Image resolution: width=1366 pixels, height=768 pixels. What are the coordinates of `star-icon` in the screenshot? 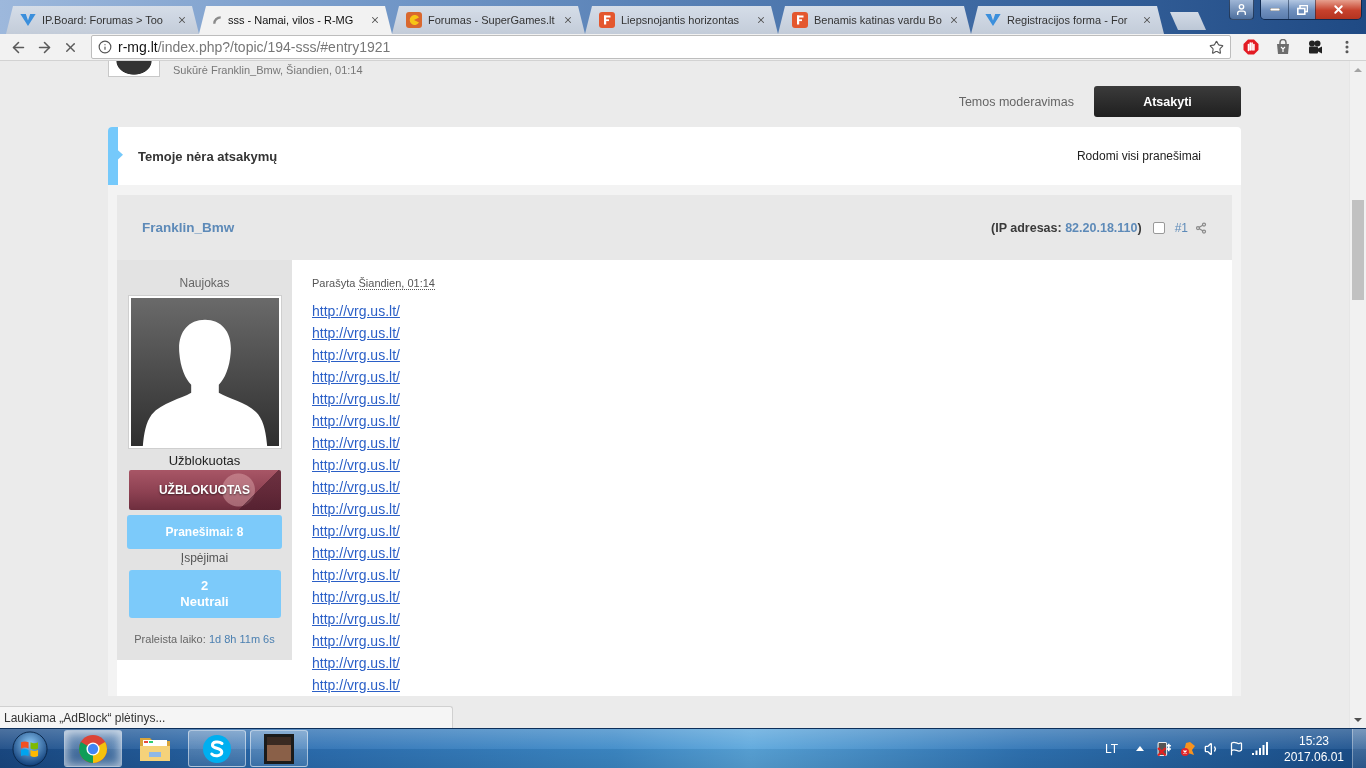 It's located at (1216, 47).